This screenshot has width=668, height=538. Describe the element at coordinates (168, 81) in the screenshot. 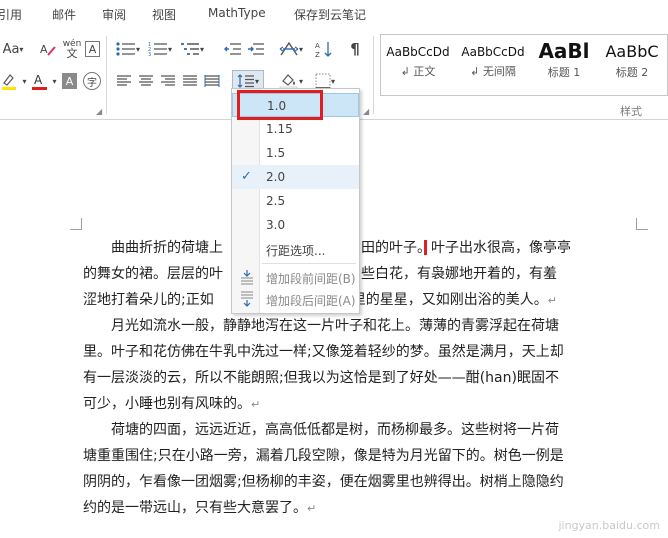

I see `align-right-icon` at that location.